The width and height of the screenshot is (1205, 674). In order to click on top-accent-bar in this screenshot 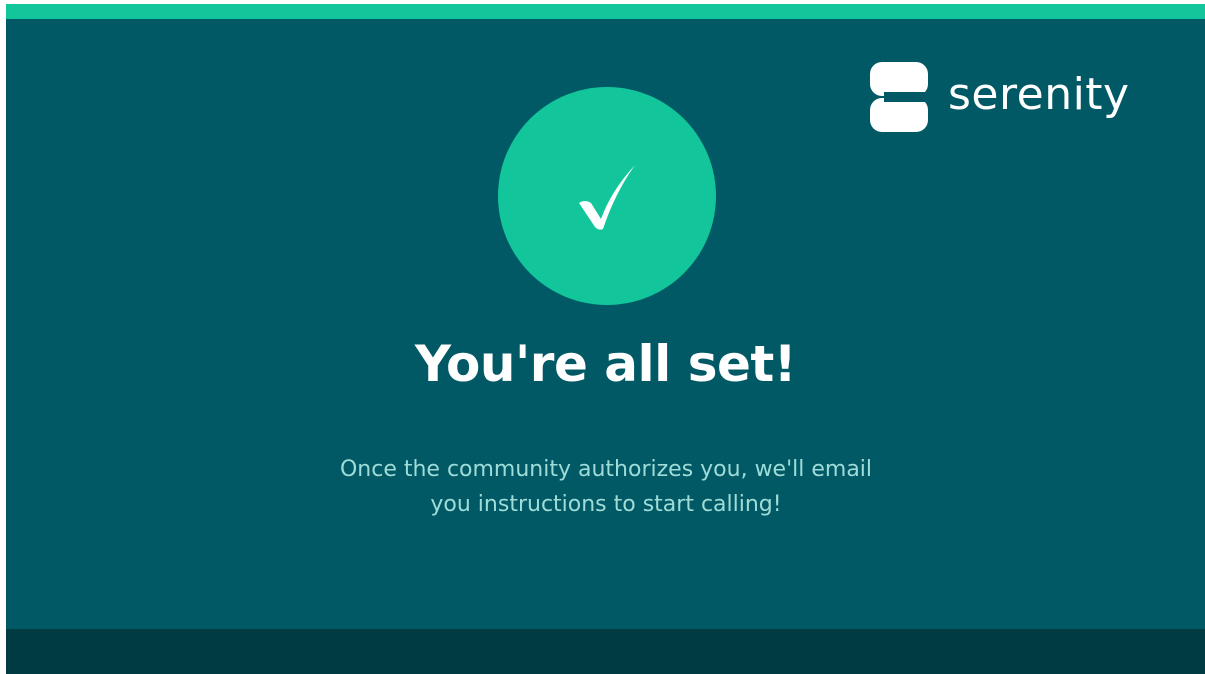, I will do `click(605, 11)`.